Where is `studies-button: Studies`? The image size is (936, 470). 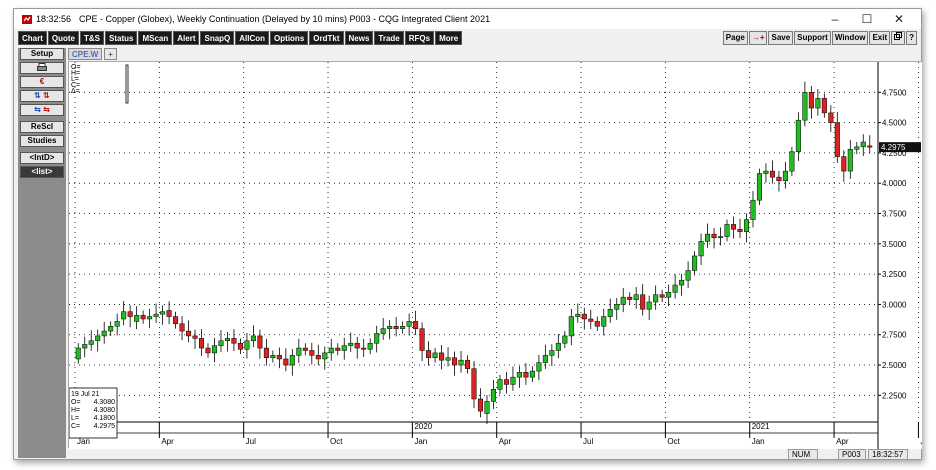
studies-button: Studies is located at coordinates (42, 141).